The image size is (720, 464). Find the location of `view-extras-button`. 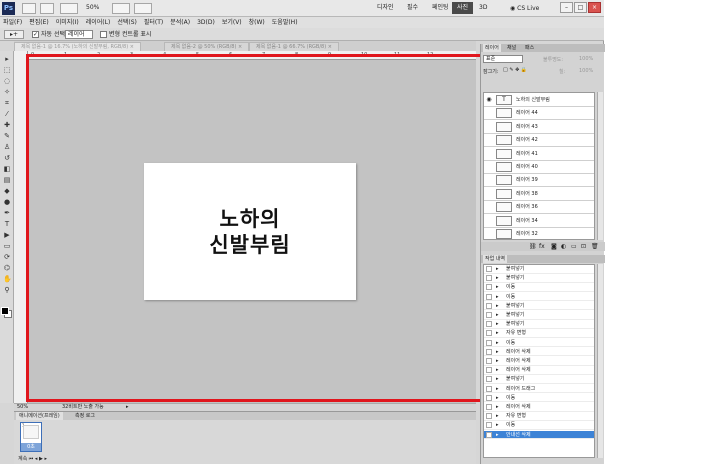

view-extras-button is located at coordinates (69, 8).